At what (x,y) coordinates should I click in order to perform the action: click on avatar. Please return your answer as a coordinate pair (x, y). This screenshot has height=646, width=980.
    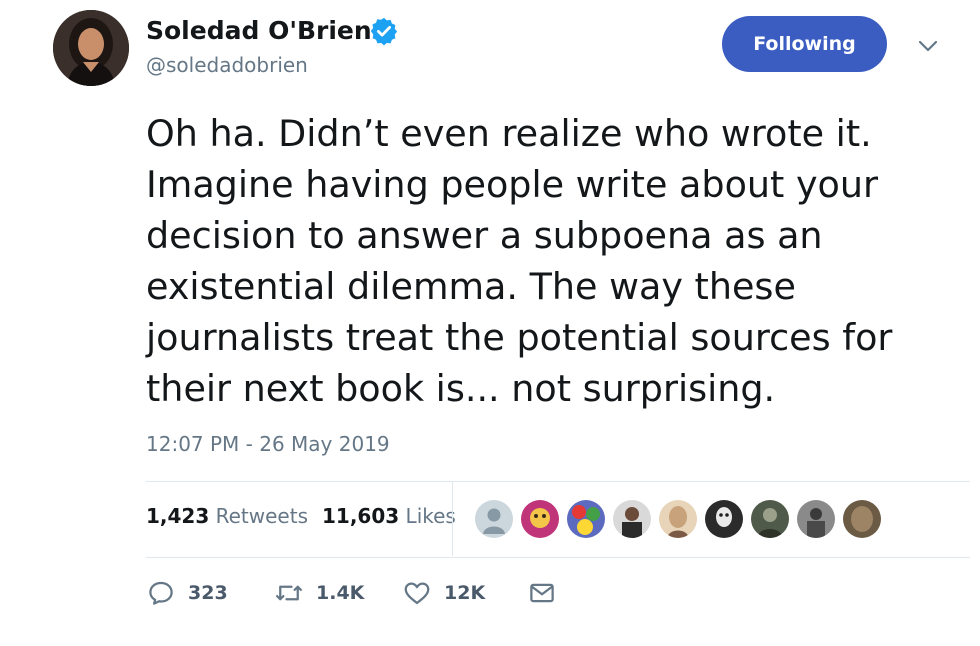
    Looking at the image, I should click on (91, 48).